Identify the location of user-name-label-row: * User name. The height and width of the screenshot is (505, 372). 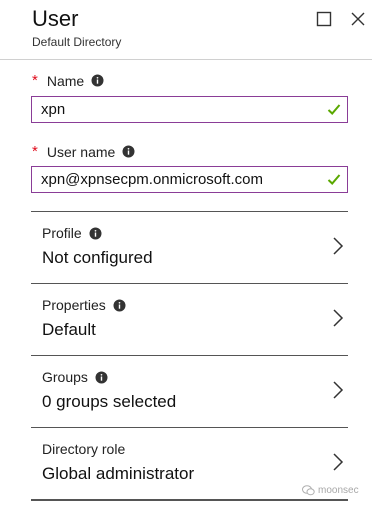
(83, 151).